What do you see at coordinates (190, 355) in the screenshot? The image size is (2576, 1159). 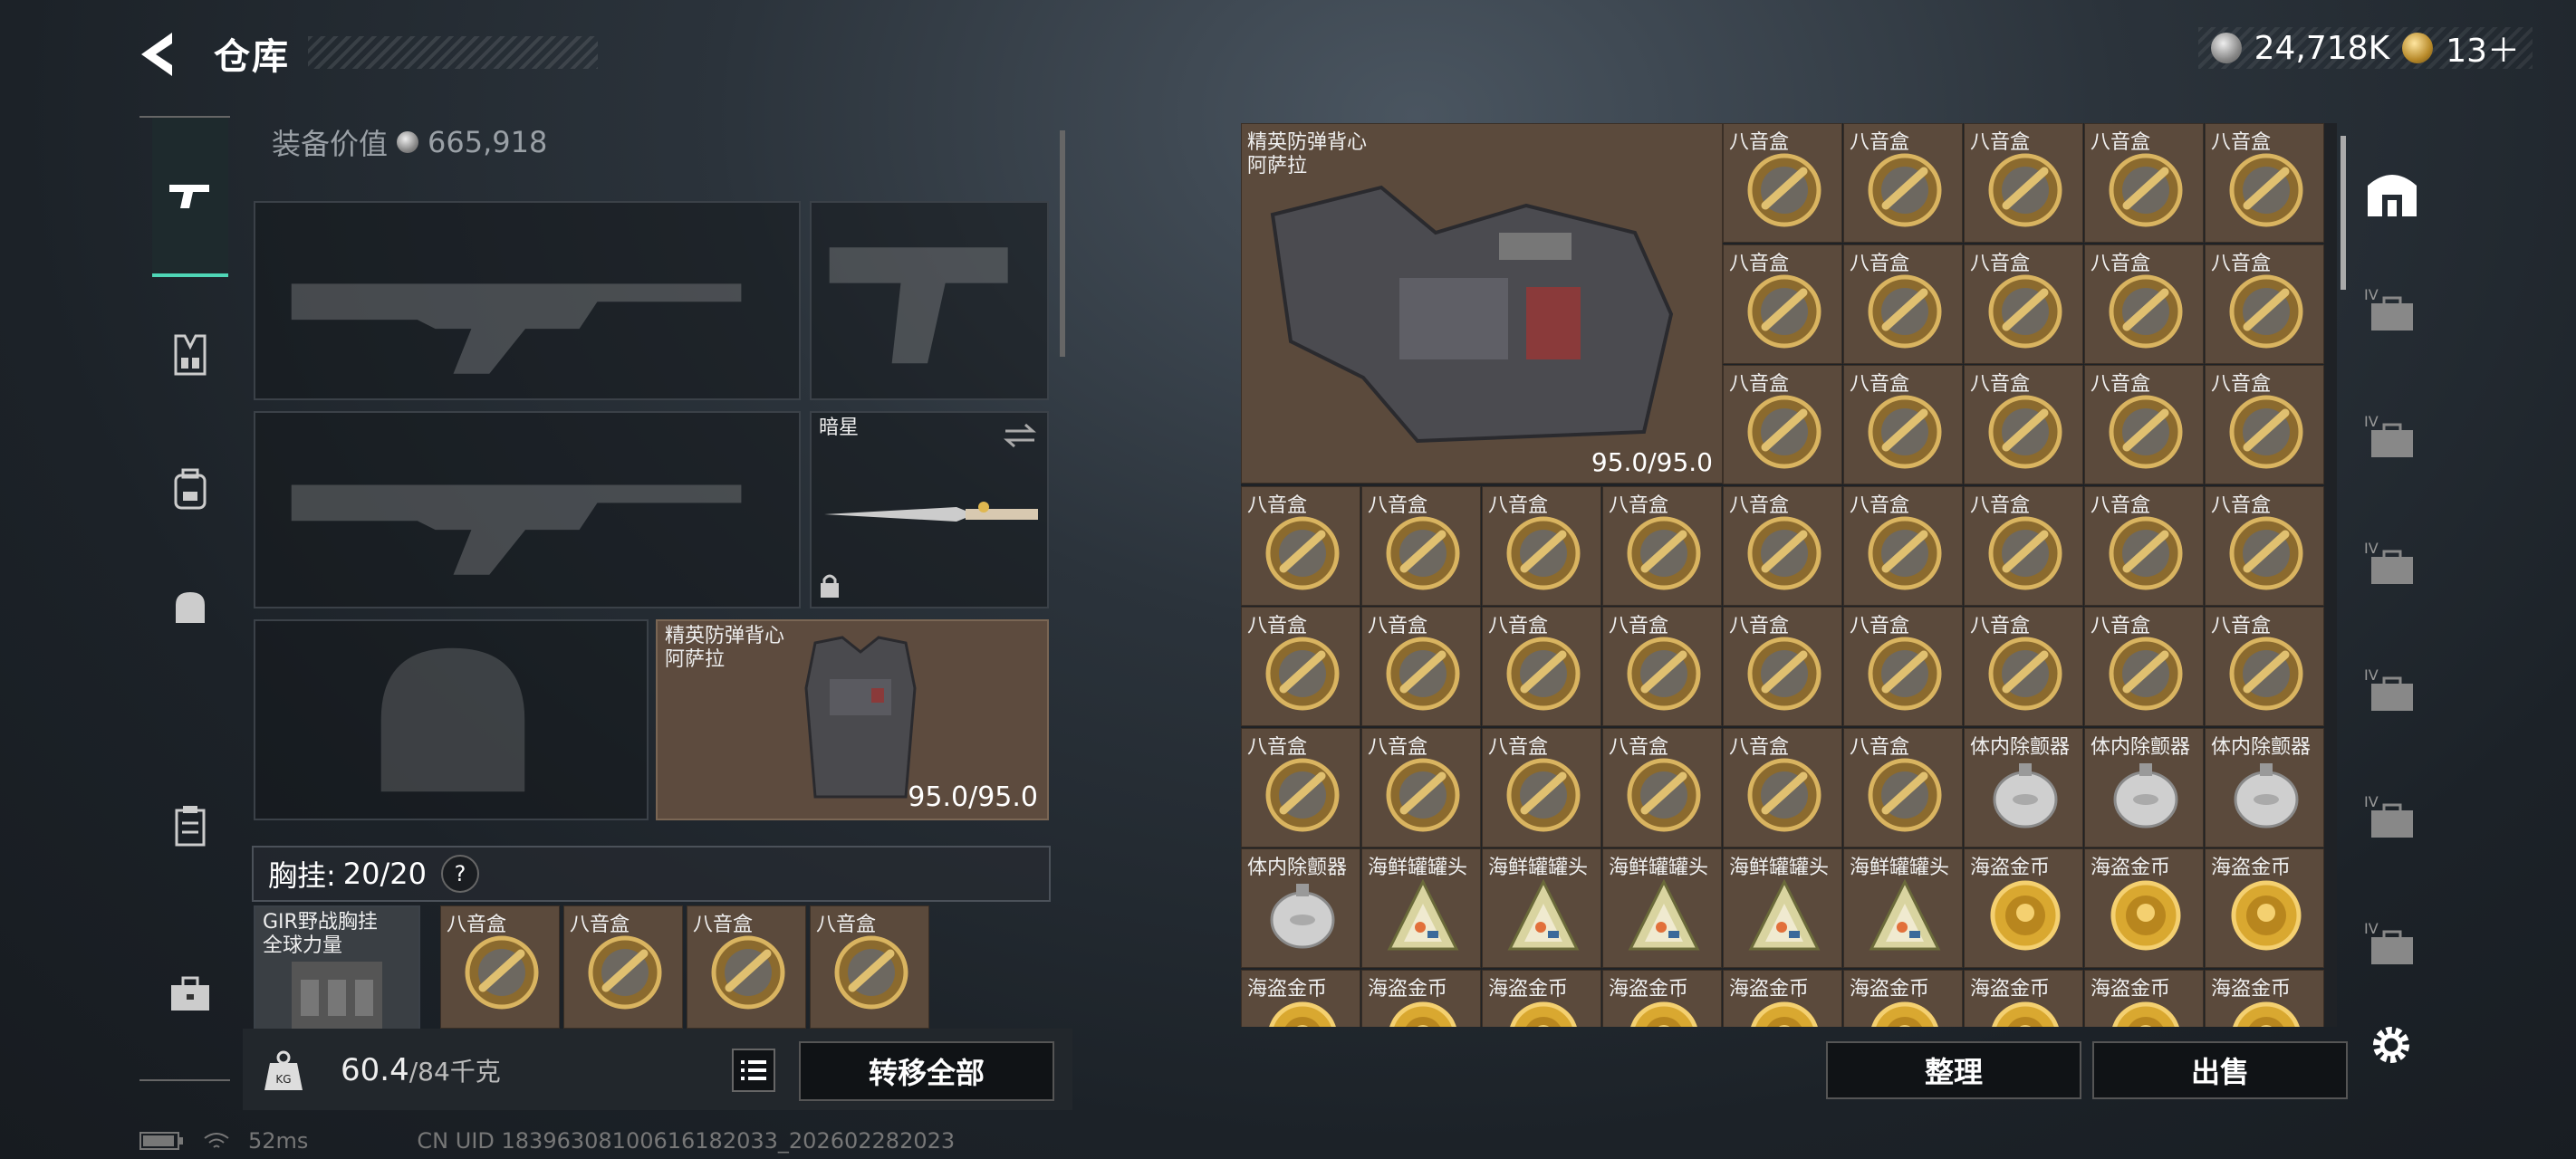 I see `tab-chest-rig` at bounding box center [190, 355].